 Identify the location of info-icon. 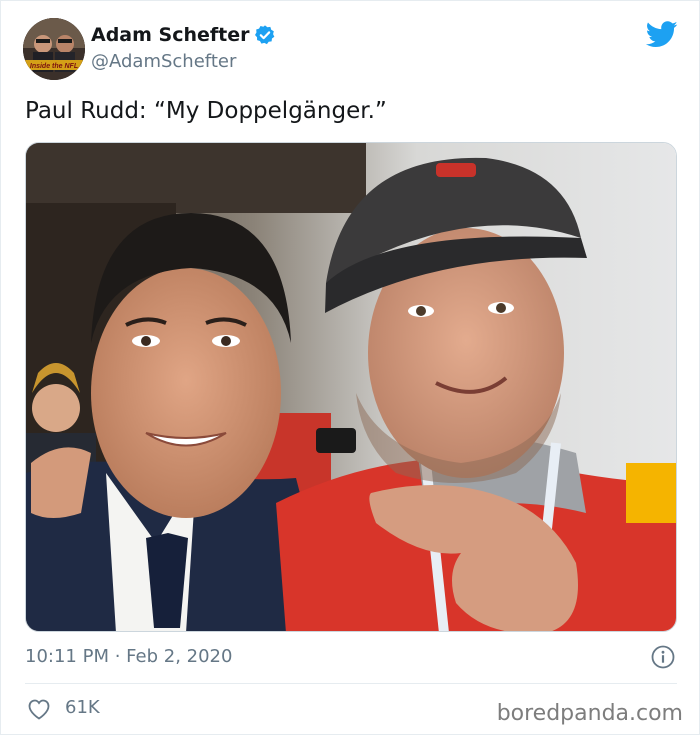
(663, 657).